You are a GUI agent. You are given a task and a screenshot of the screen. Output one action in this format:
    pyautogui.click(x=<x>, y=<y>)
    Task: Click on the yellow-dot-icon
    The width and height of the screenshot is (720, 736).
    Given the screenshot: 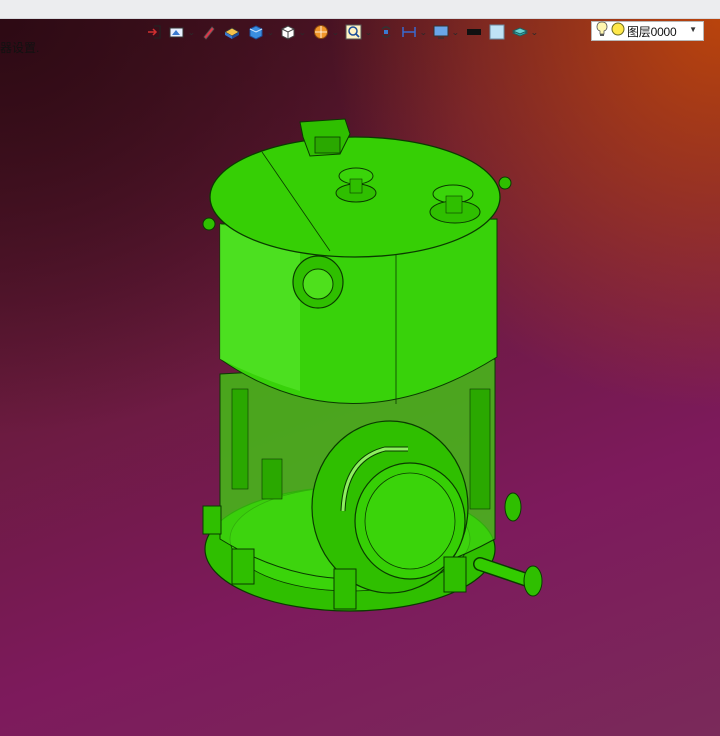 What is the action you would take?
    pyautogui.click(x=618, y=31)
    